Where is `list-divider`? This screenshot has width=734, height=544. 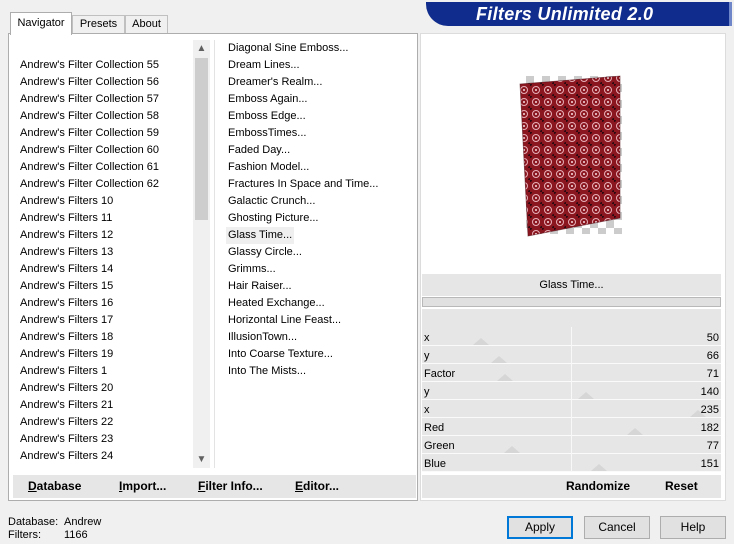 list-divider is located at coordinates (214, 254).